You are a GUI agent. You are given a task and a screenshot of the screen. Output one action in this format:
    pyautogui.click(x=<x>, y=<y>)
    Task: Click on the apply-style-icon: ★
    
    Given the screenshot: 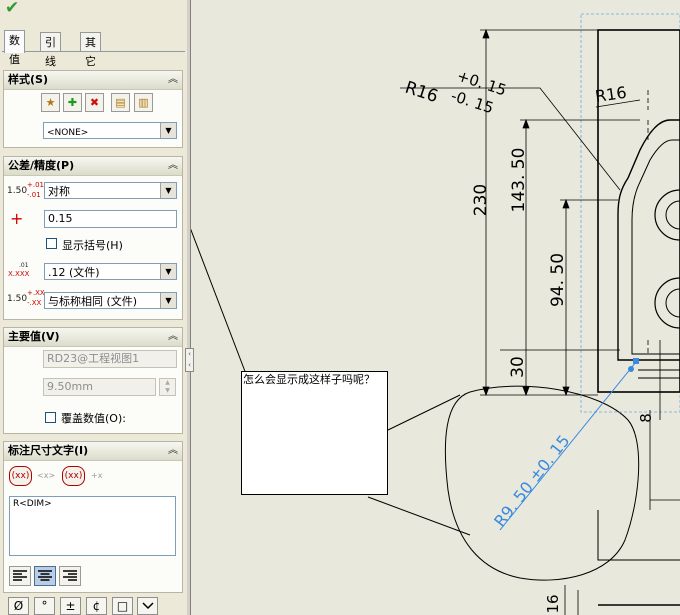 What is the action you would take?
    pyautogui.click(x=50, y=102)
    